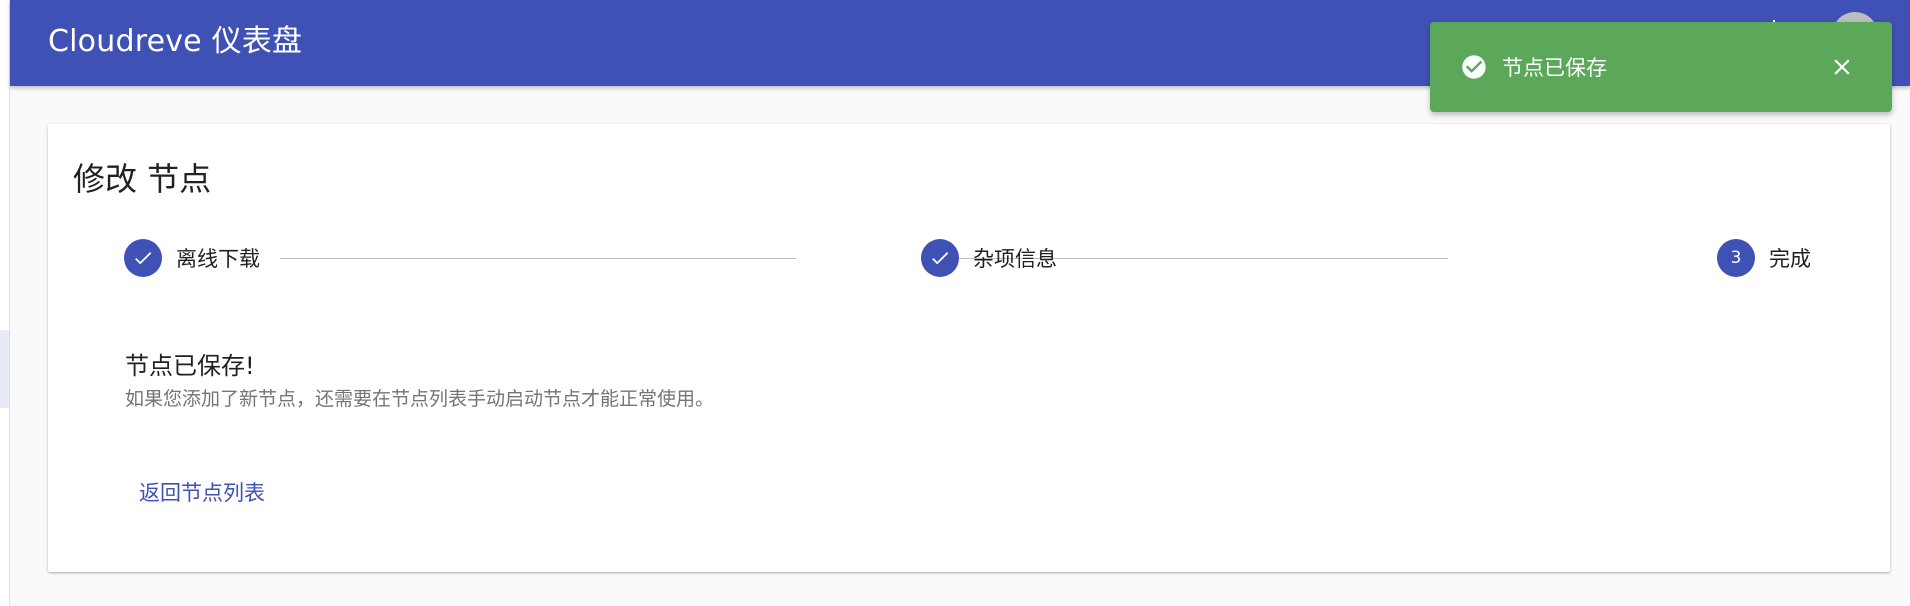  Describe the element at coordinates (202, 492) in the screenshot. I see `back-to-node-list-button: 返回节点列表` at that location.